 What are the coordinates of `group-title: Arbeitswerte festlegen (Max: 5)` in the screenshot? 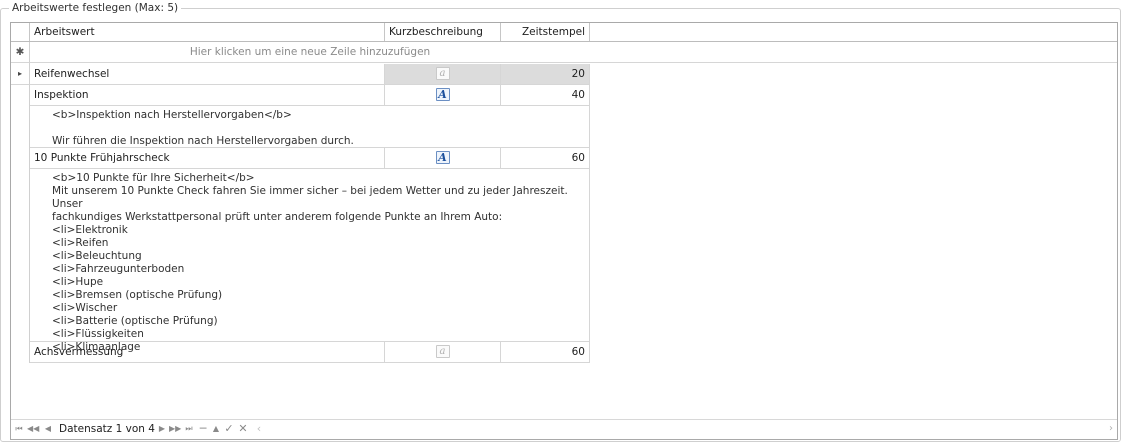 It's located at (95, 8).